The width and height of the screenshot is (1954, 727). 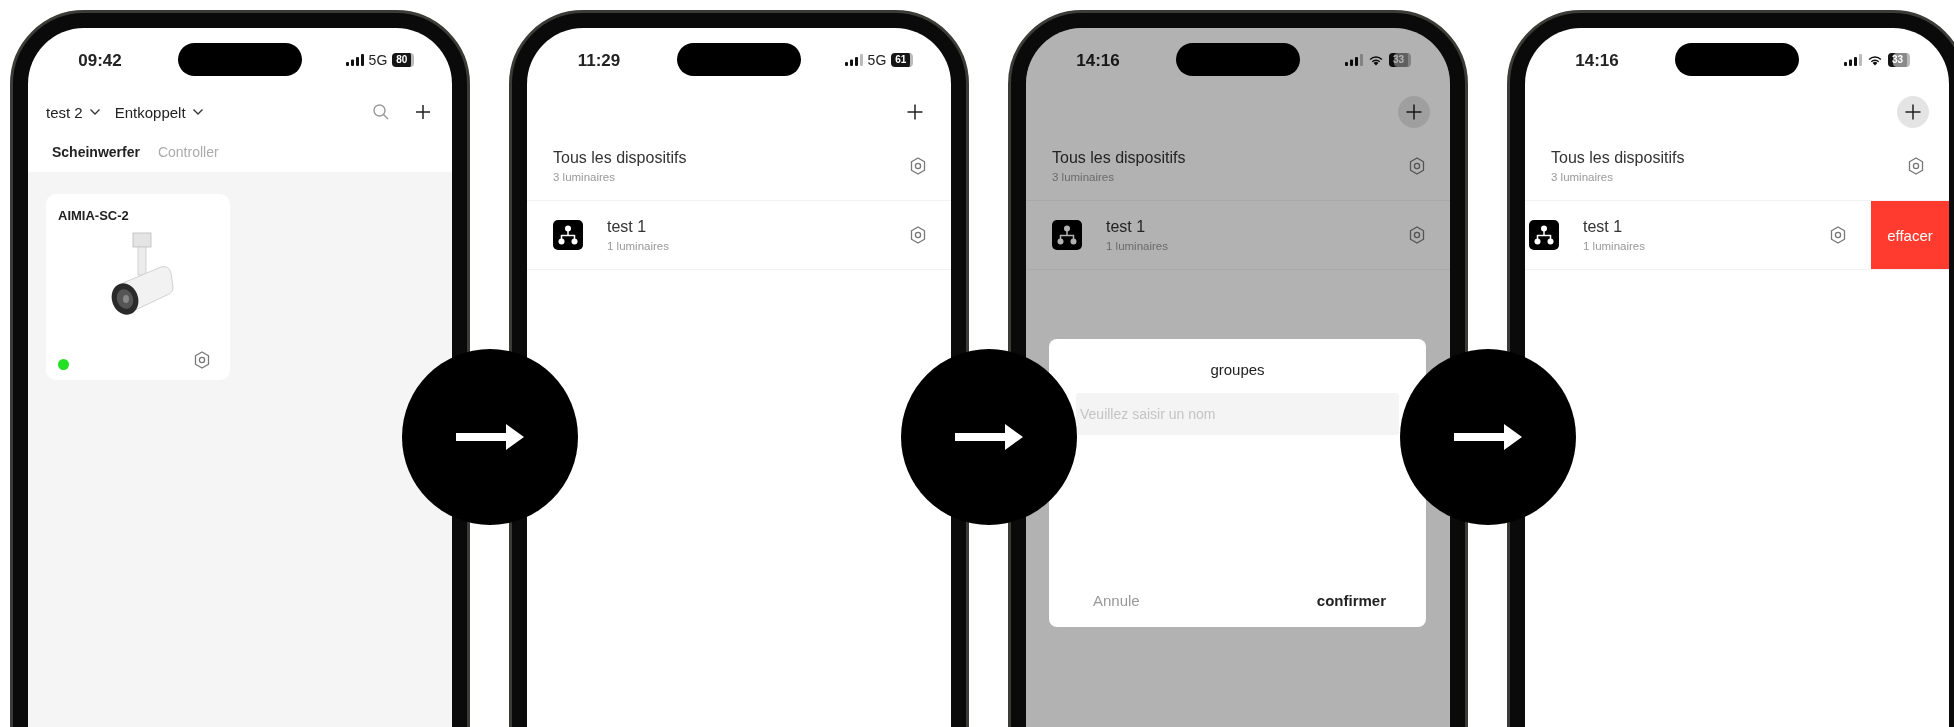 What do you see at coordinates (1351, 600) in the screenshot?
I see `dialog-button: confirmer` at bounding box center [1351, 600].